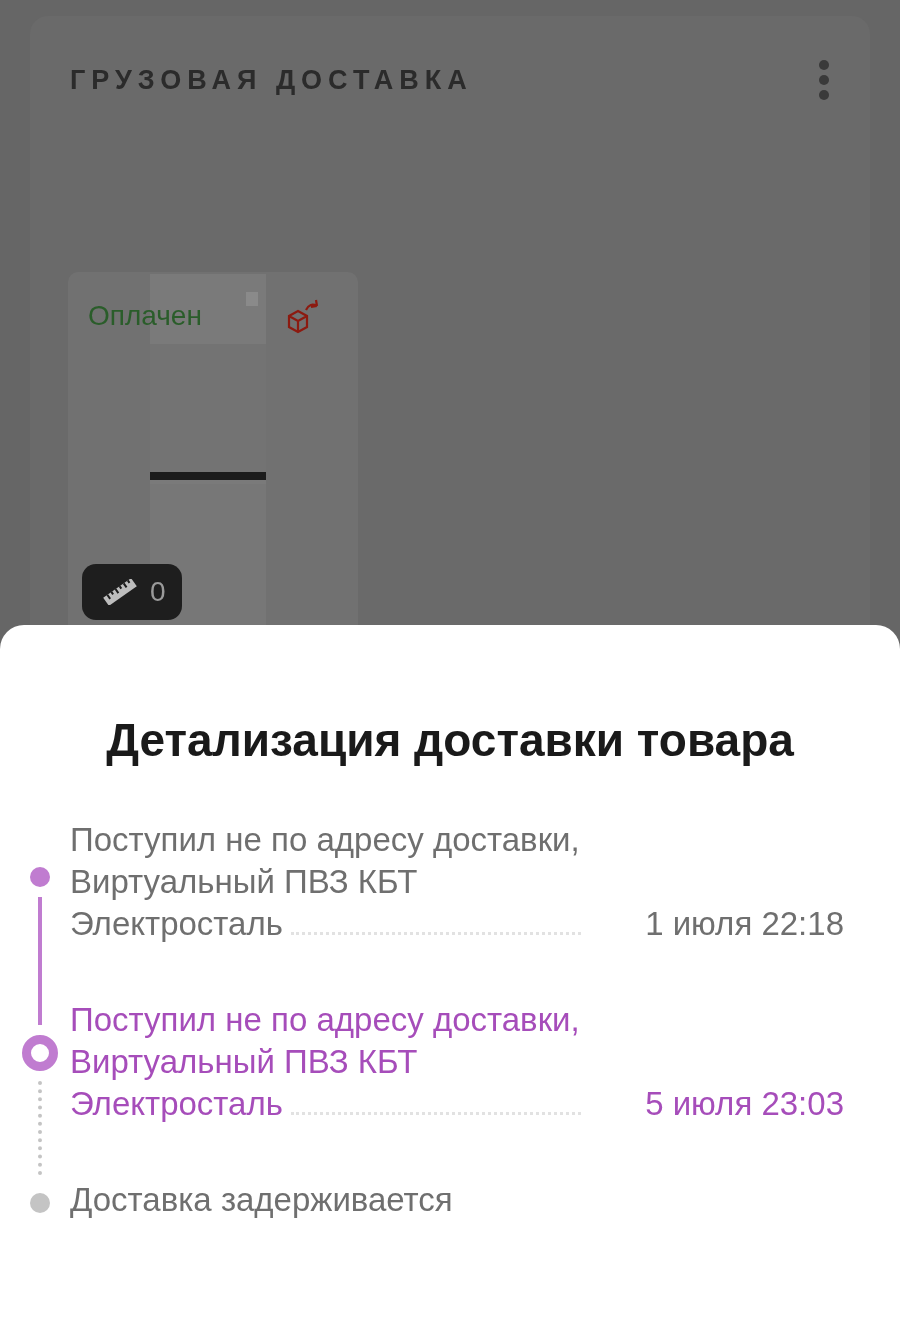  Describe the element at coordinates (132, 592) in the screenshot. I see `measure-badge: 0` at that location.